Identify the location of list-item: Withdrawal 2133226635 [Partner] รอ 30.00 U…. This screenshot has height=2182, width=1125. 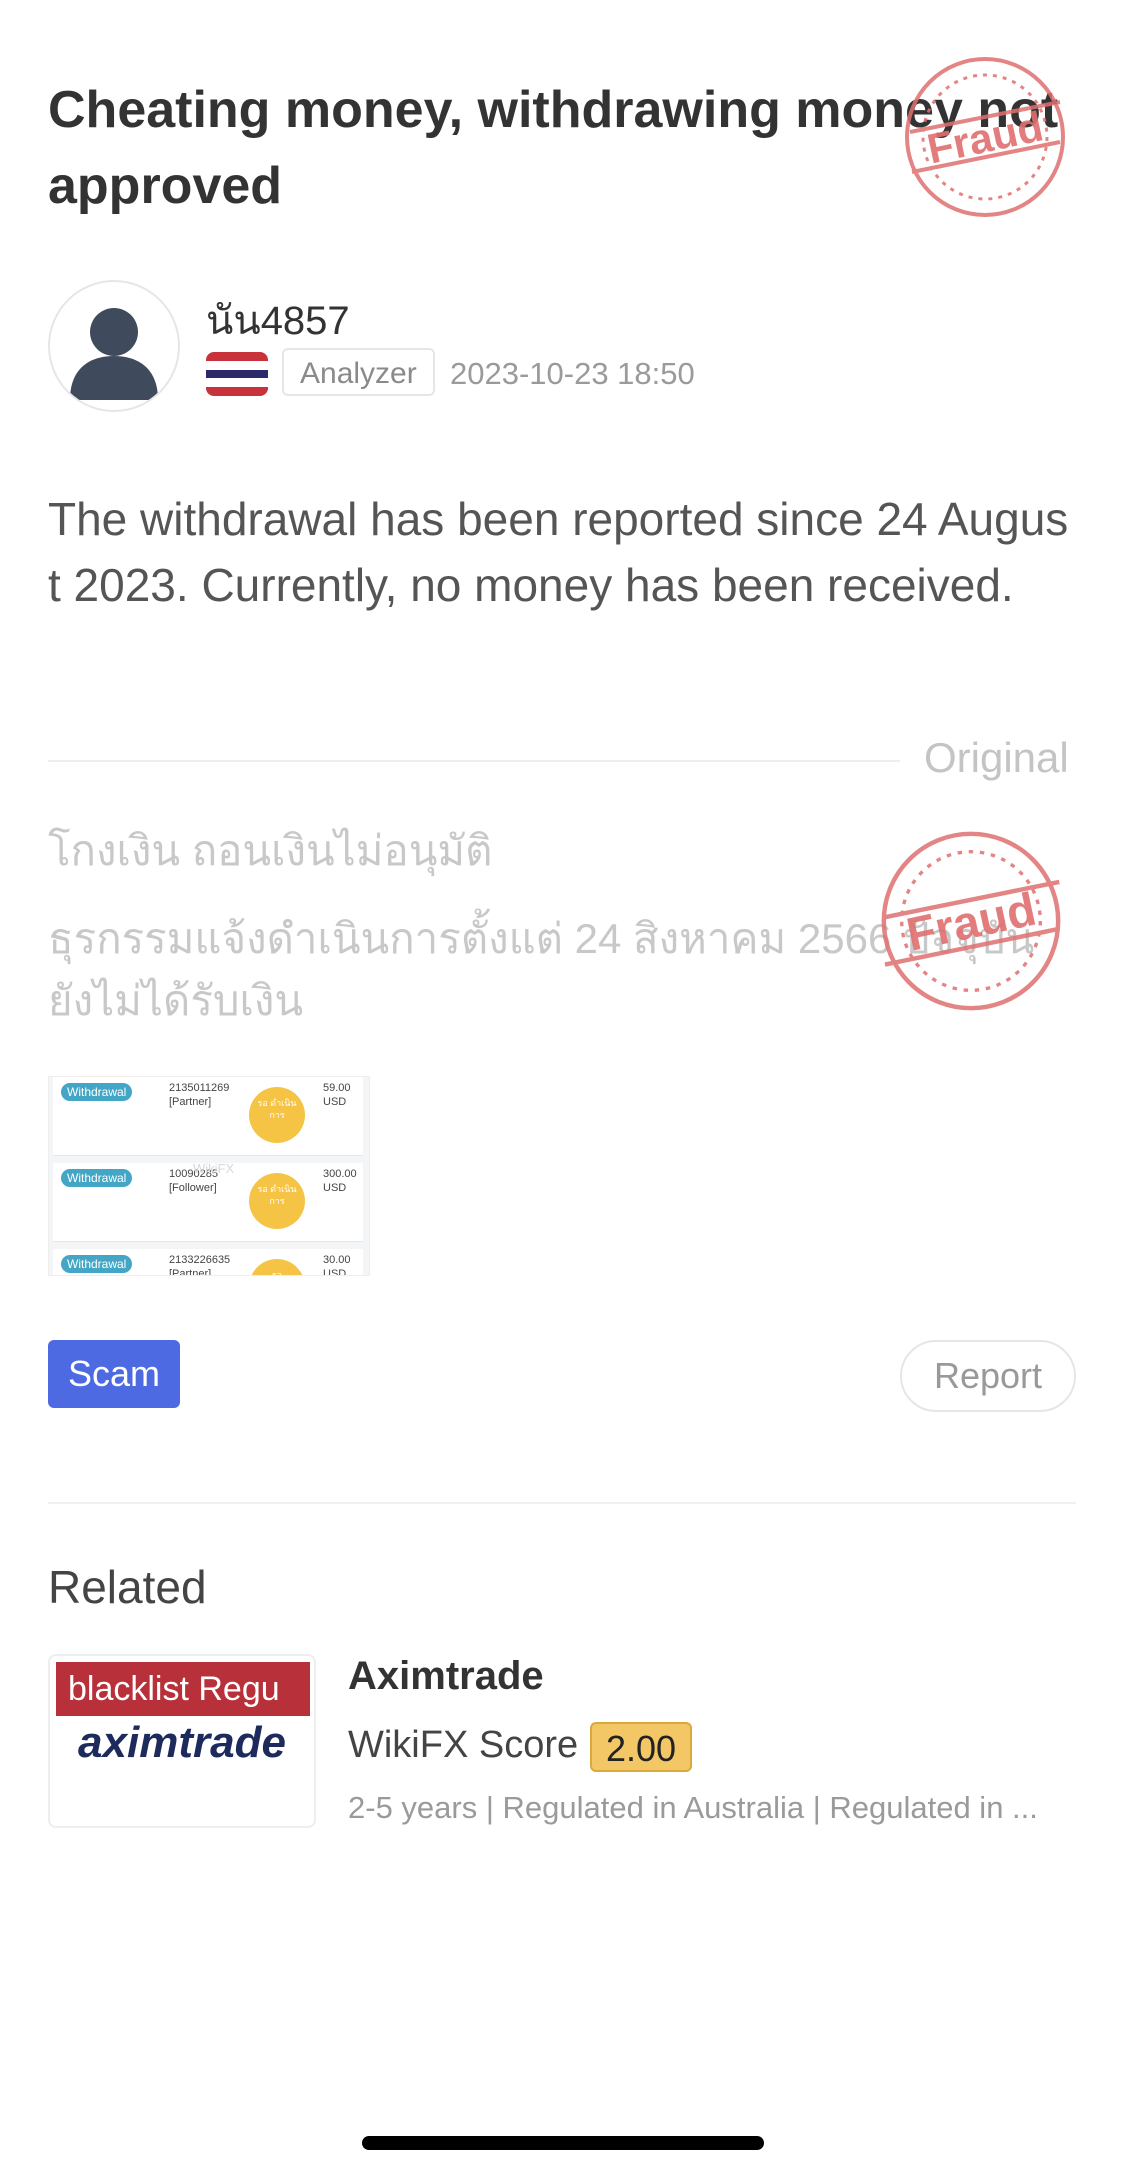
(208, 1262).